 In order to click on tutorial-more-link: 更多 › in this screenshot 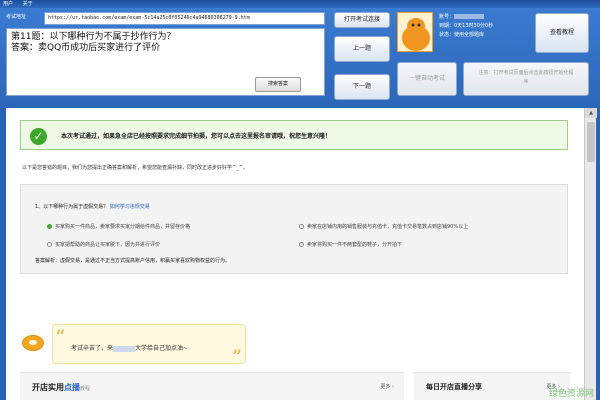, I will do `click(387, 386)`.